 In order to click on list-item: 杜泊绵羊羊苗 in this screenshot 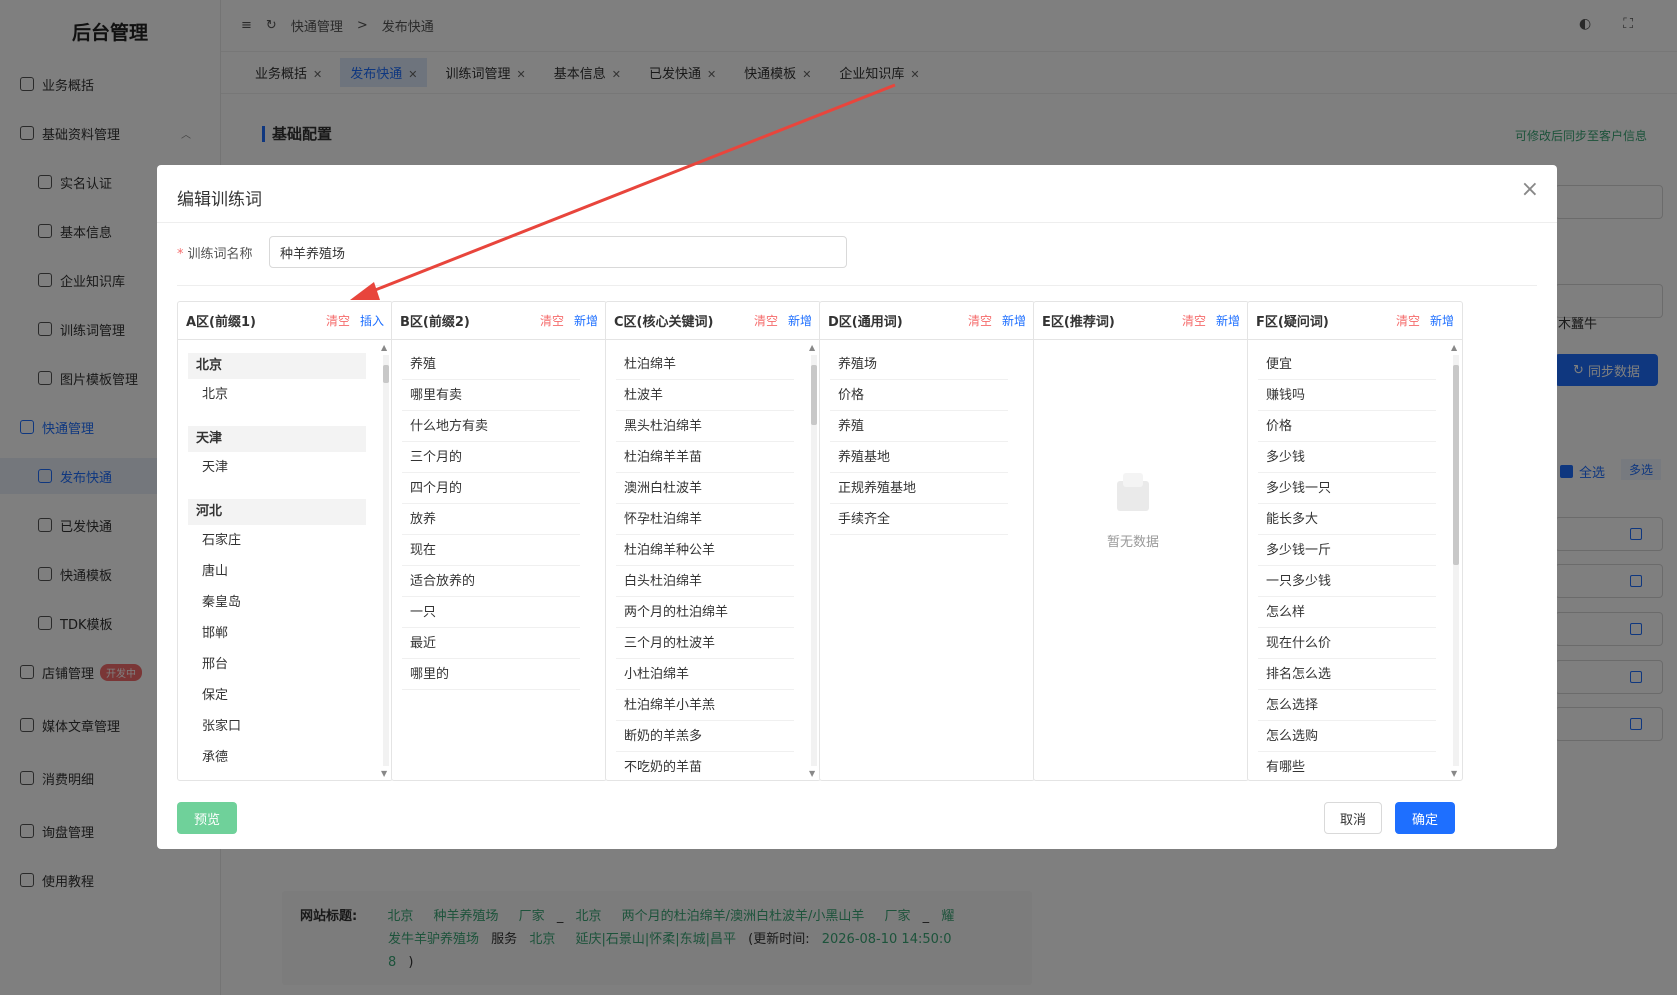, I will do `click(705, 457)`.